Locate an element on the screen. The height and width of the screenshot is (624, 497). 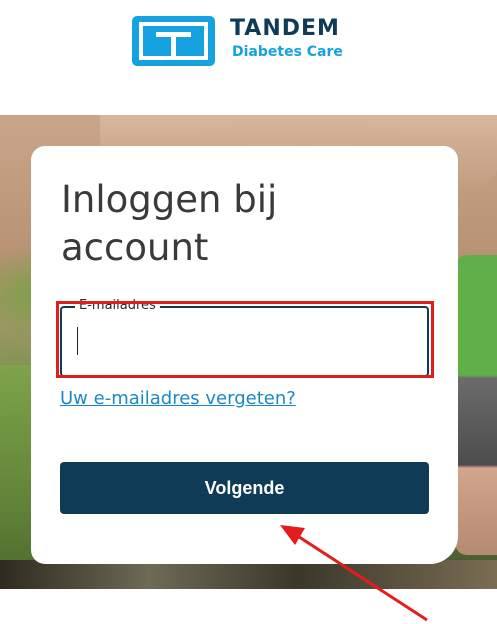
brand-logo: TANDEM Diabetes Care is located at coordinates (247, 41).